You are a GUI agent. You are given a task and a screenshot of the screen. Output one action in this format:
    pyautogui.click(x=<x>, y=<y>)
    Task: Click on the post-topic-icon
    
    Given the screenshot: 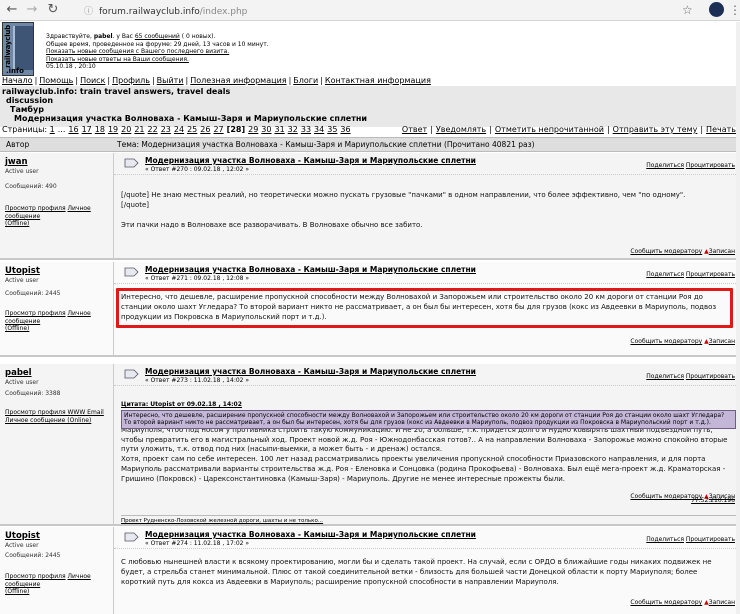 What is the action you would take?
    pyautogui.click(x=131, y=272)
    